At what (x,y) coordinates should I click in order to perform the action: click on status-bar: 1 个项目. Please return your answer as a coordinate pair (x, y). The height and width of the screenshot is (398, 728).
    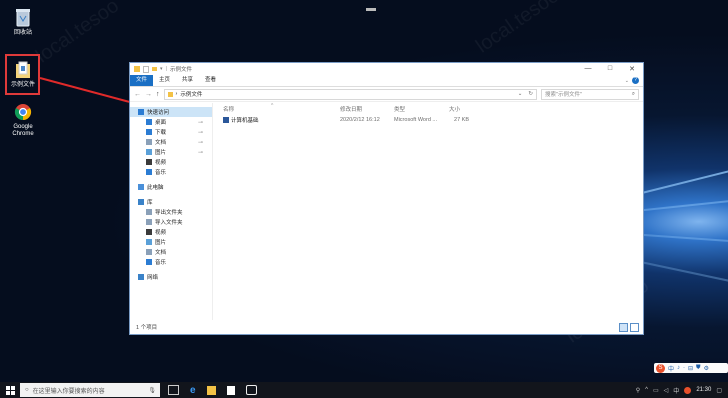
    Looking at the image, I should click on (386, 327).